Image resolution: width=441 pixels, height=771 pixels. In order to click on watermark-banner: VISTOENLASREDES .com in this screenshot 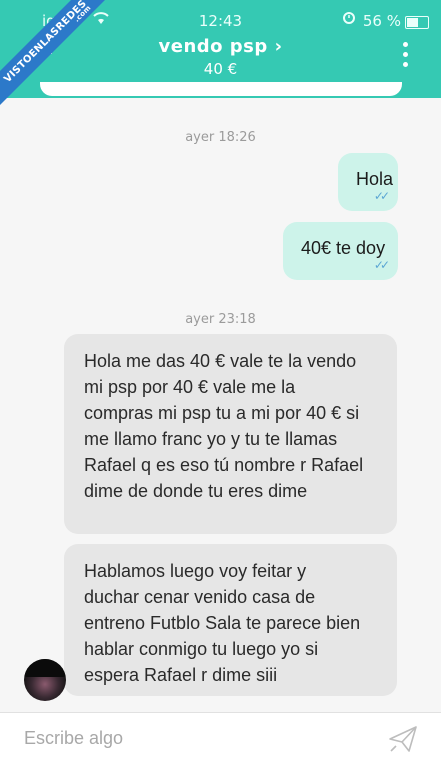, I will do `click(65, 65)`.